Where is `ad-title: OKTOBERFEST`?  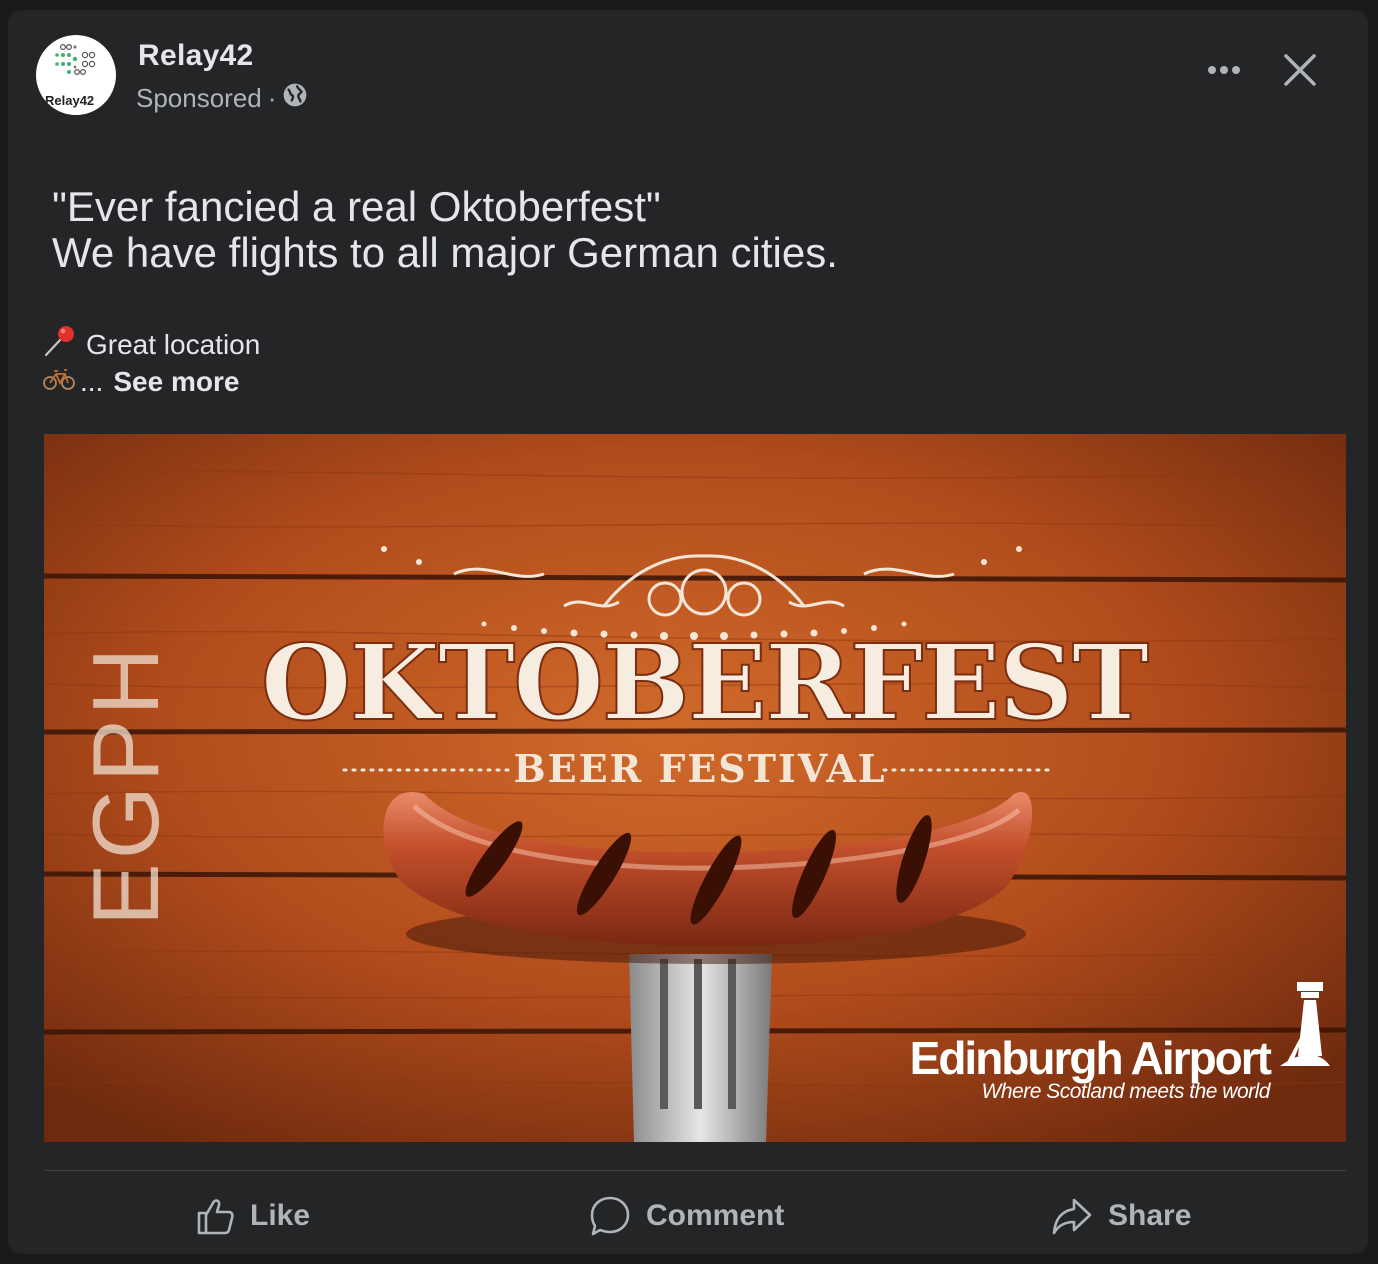 ad-title: OKTOBERFEST is located at coordinates (705, 682).